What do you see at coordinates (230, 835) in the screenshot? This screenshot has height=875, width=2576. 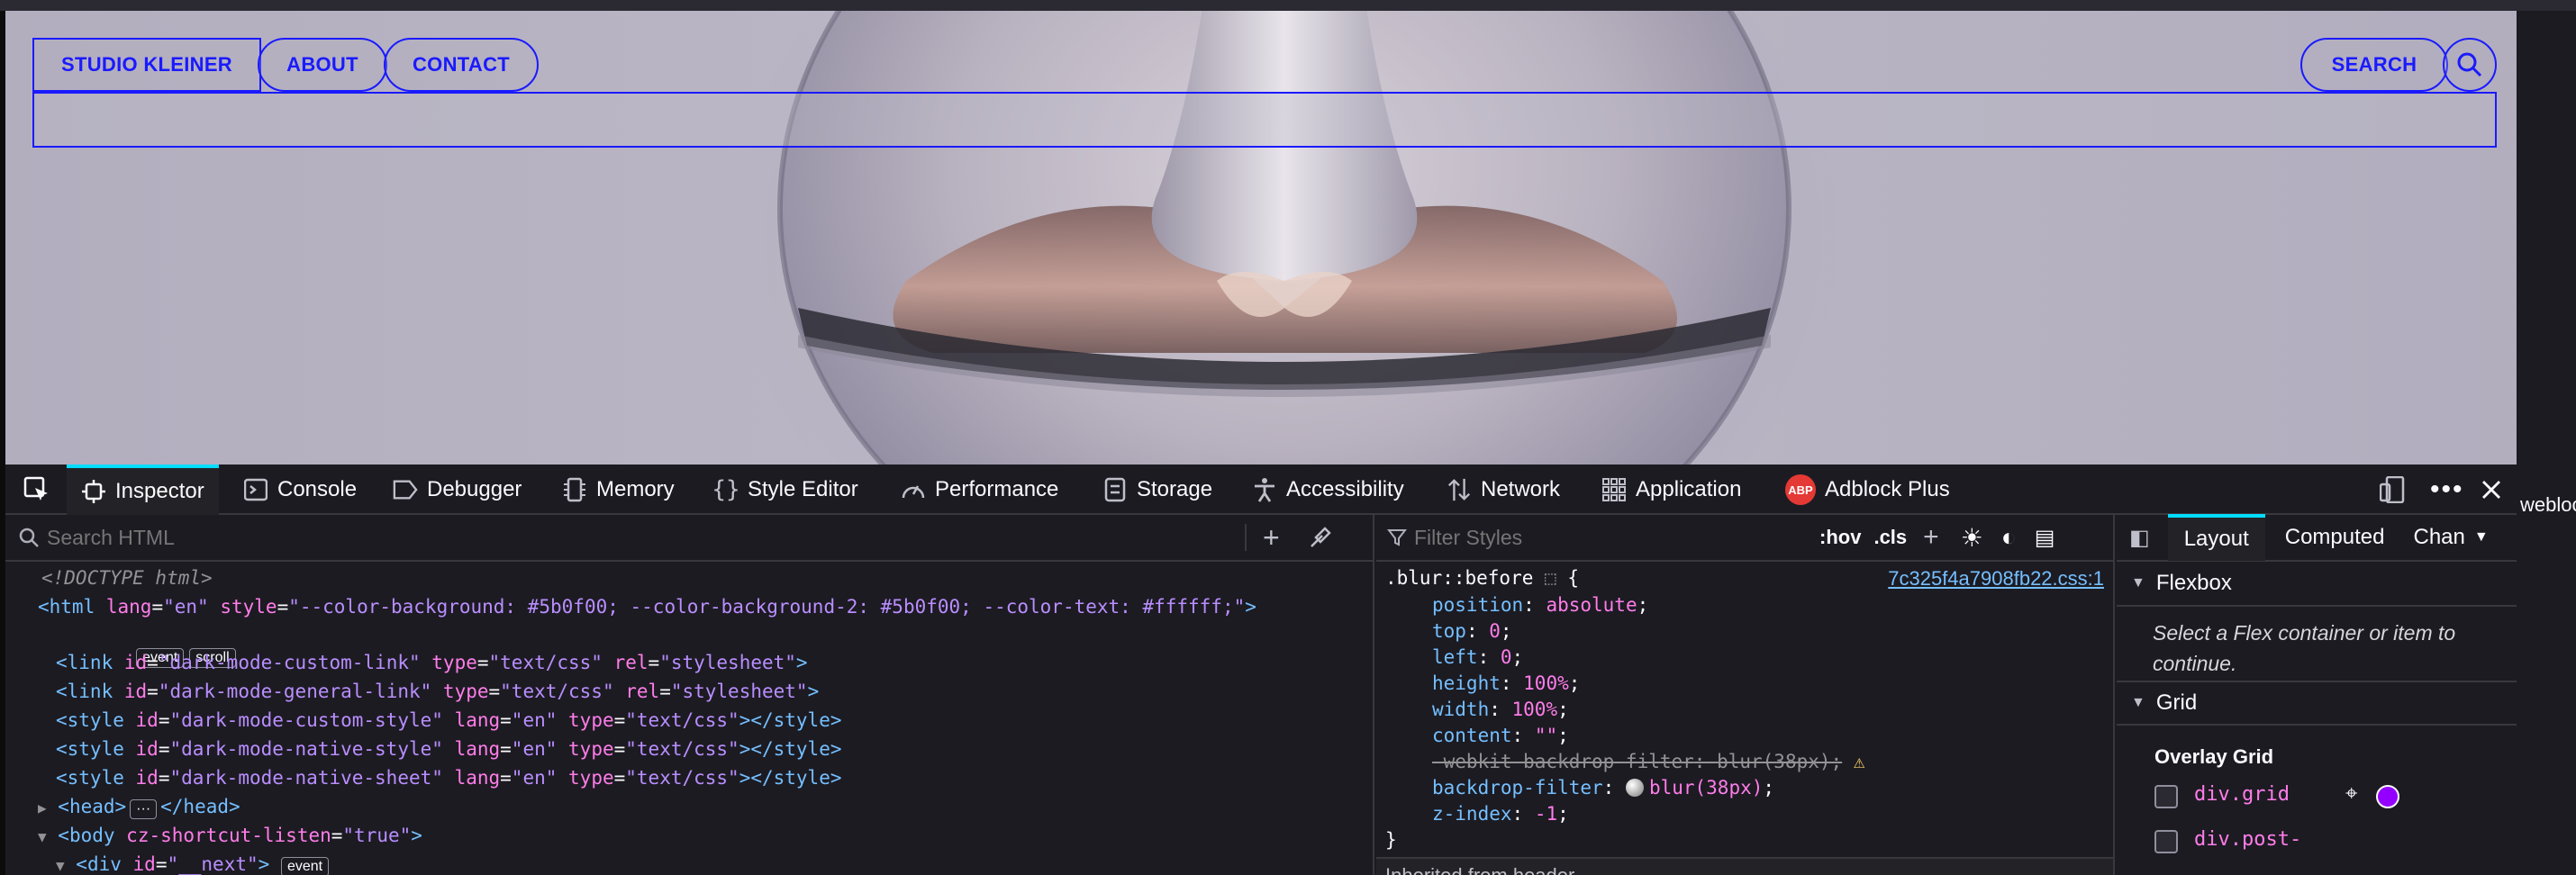 I see `body-node: ▼ <body cz-shortcut-listen="true">` at bounding box center [230, 835].